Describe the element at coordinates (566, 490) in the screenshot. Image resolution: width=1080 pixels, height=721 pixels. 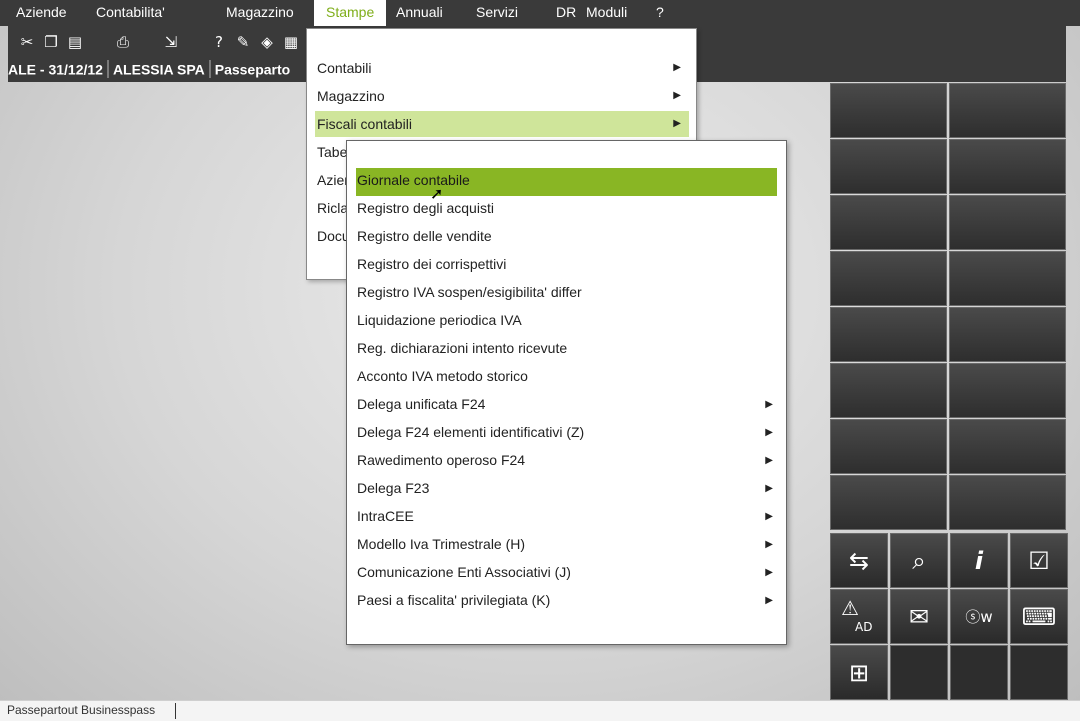
I see `submenu-item-delega-f23: Delega F23 ▶` at that location.